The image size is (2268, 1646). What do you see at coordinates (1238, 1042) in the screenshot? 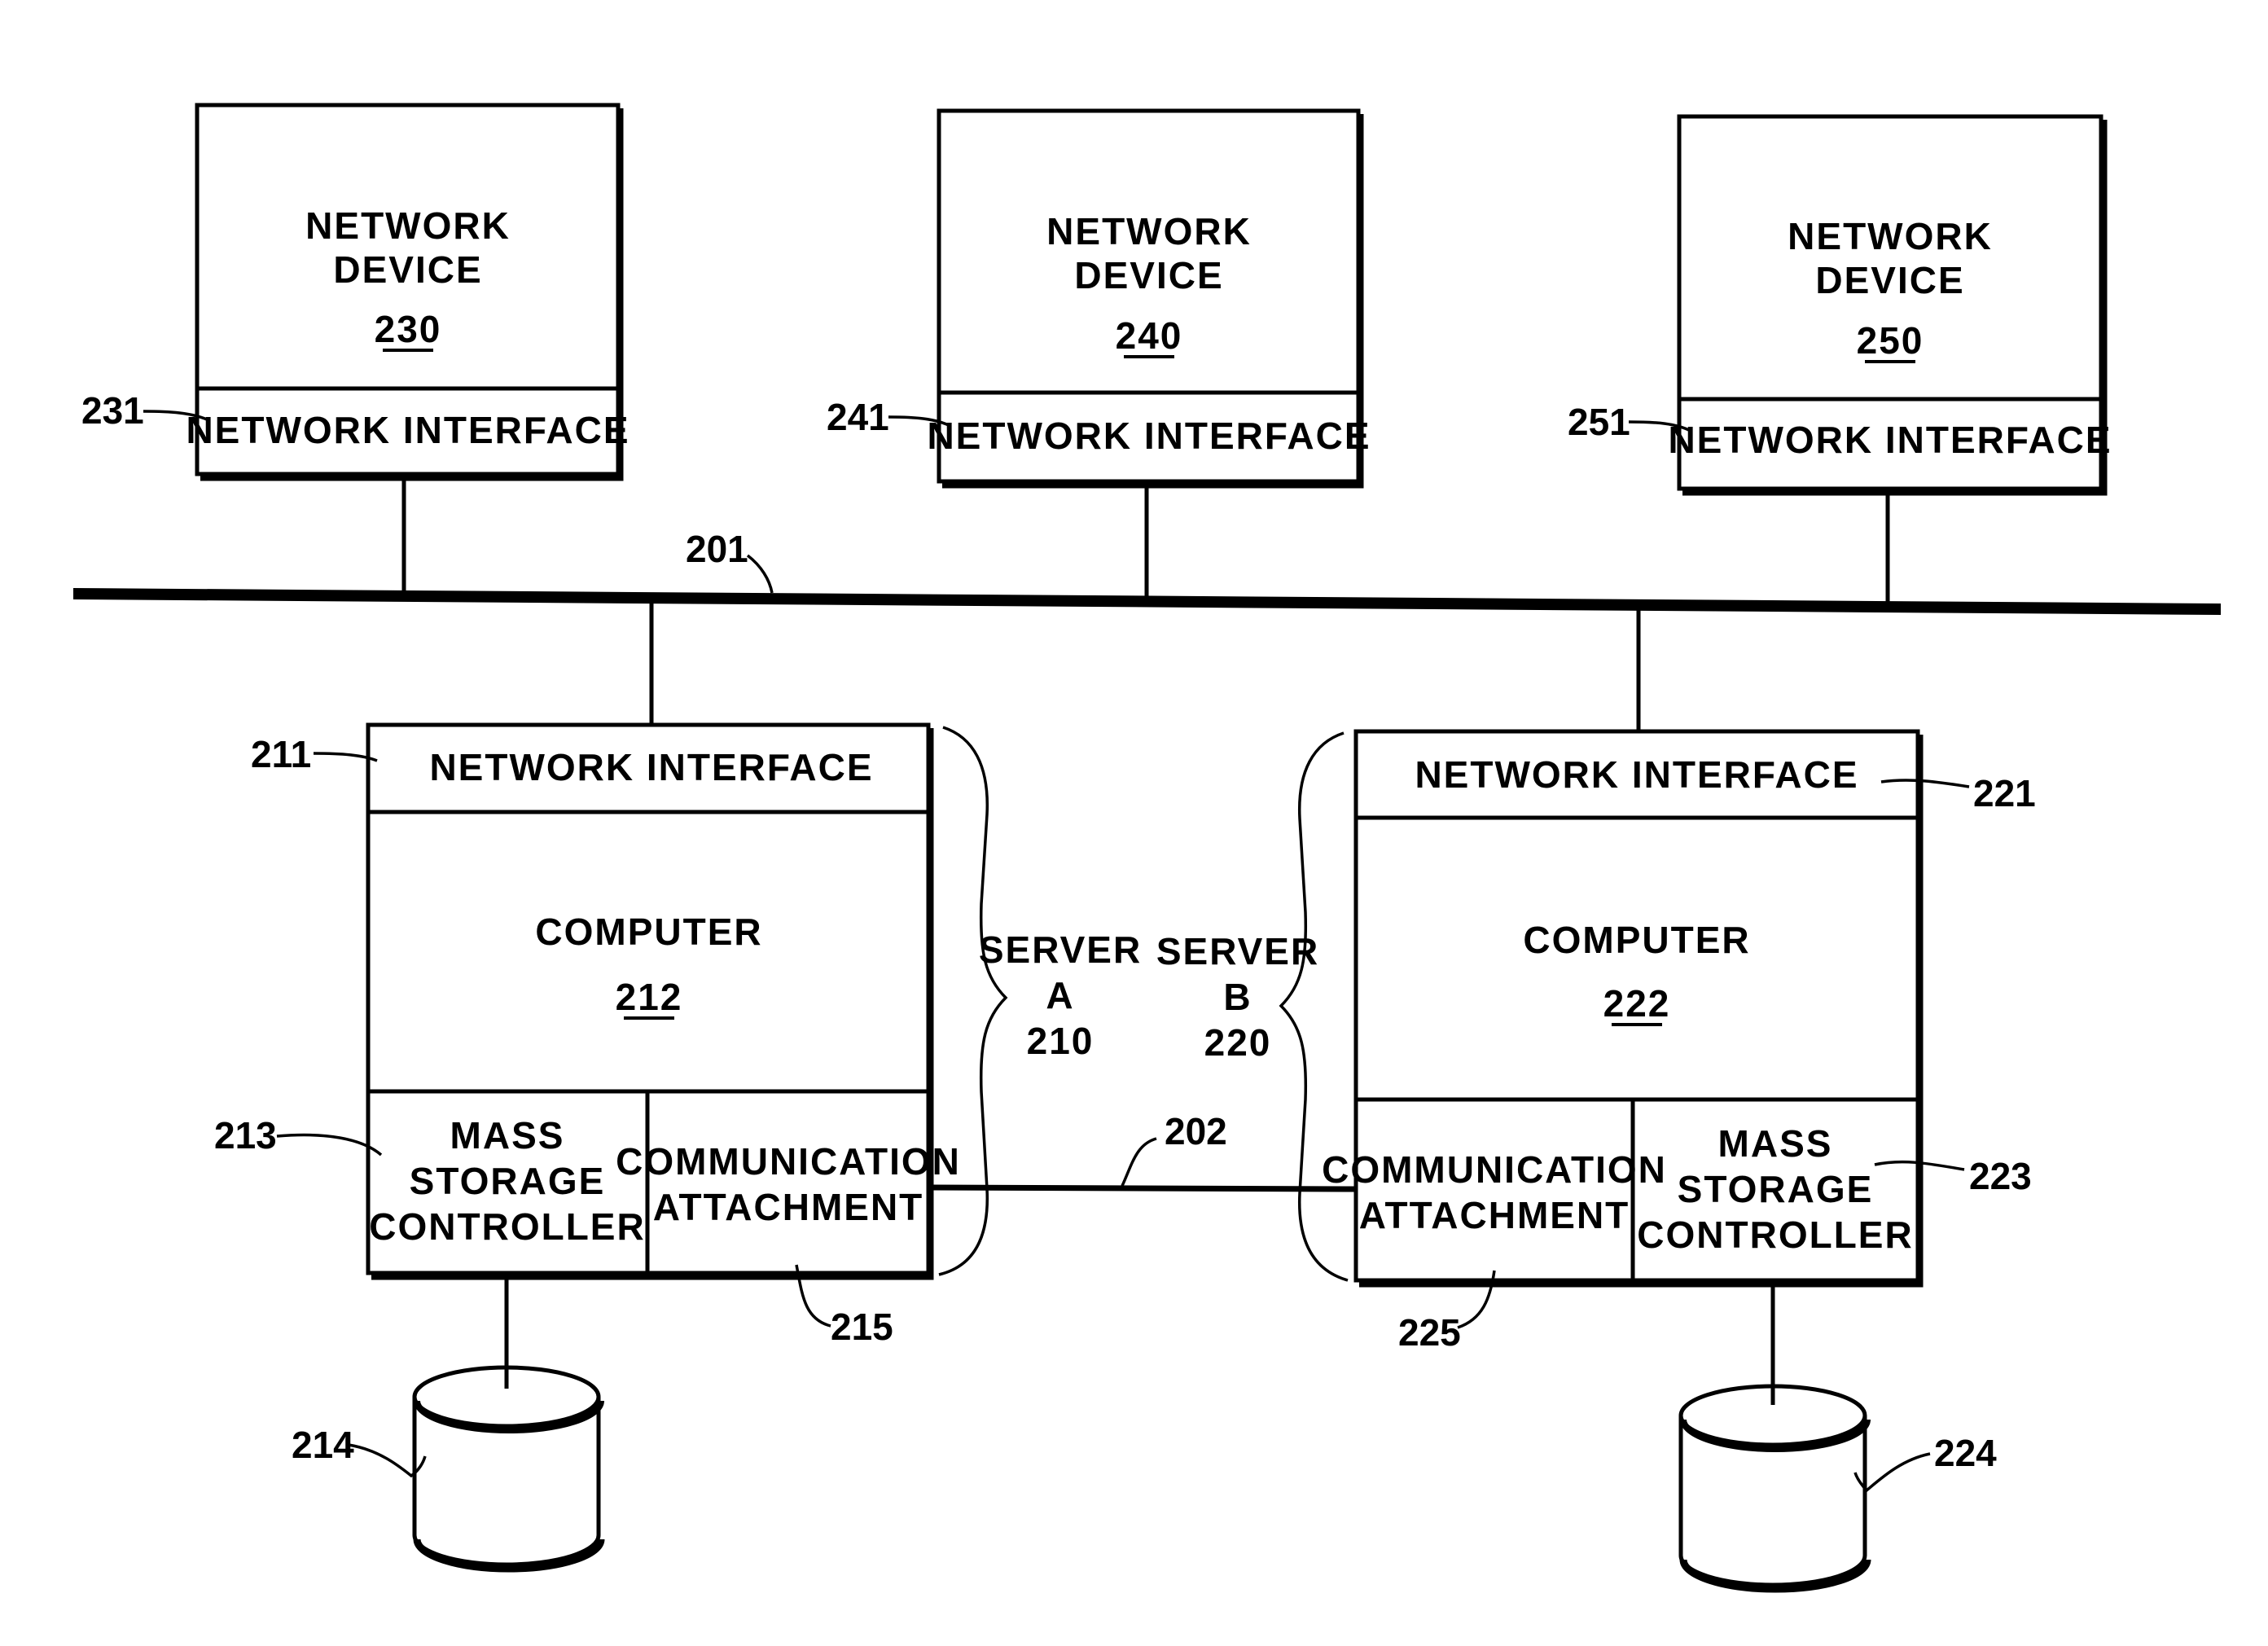
I see `server-ref: 220` at bounding box center [1238, 1042].